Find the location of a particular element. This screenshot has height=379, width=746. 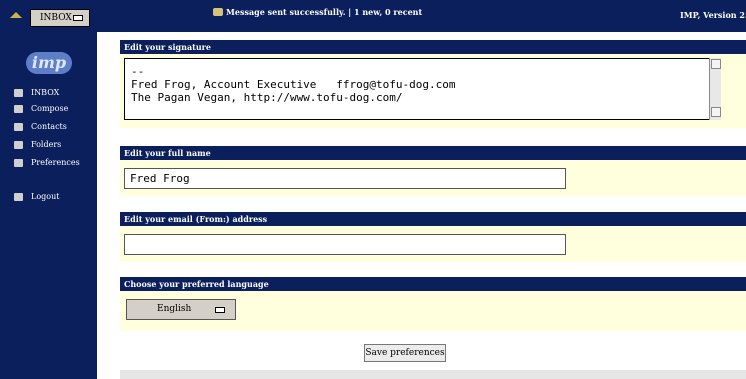

sidebar-item-contacts: Contacts is located at coordinates (40, 126).